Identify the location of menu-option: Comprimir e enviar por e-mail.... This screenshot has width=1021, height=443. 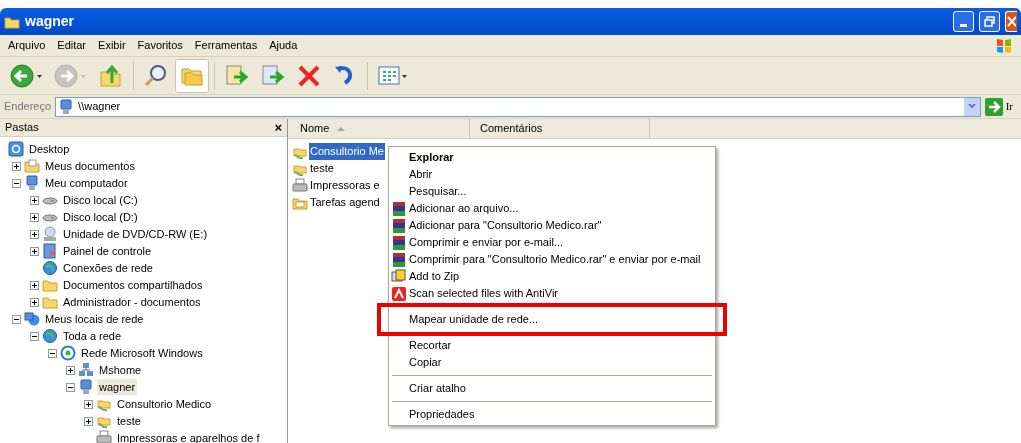
(485, 242).